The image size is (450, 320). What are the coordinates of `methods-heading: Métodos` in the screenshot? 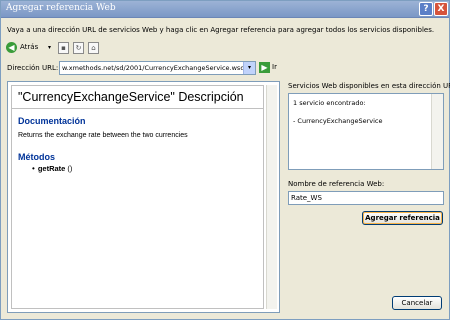 It's located at (36, 157).